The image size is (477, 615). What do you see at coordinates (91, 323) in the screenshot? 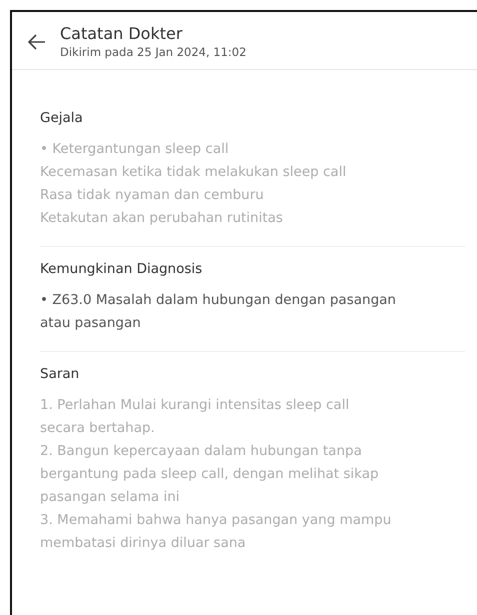
I see `section-text: atau pasangan` at bounding box center [91, 323].